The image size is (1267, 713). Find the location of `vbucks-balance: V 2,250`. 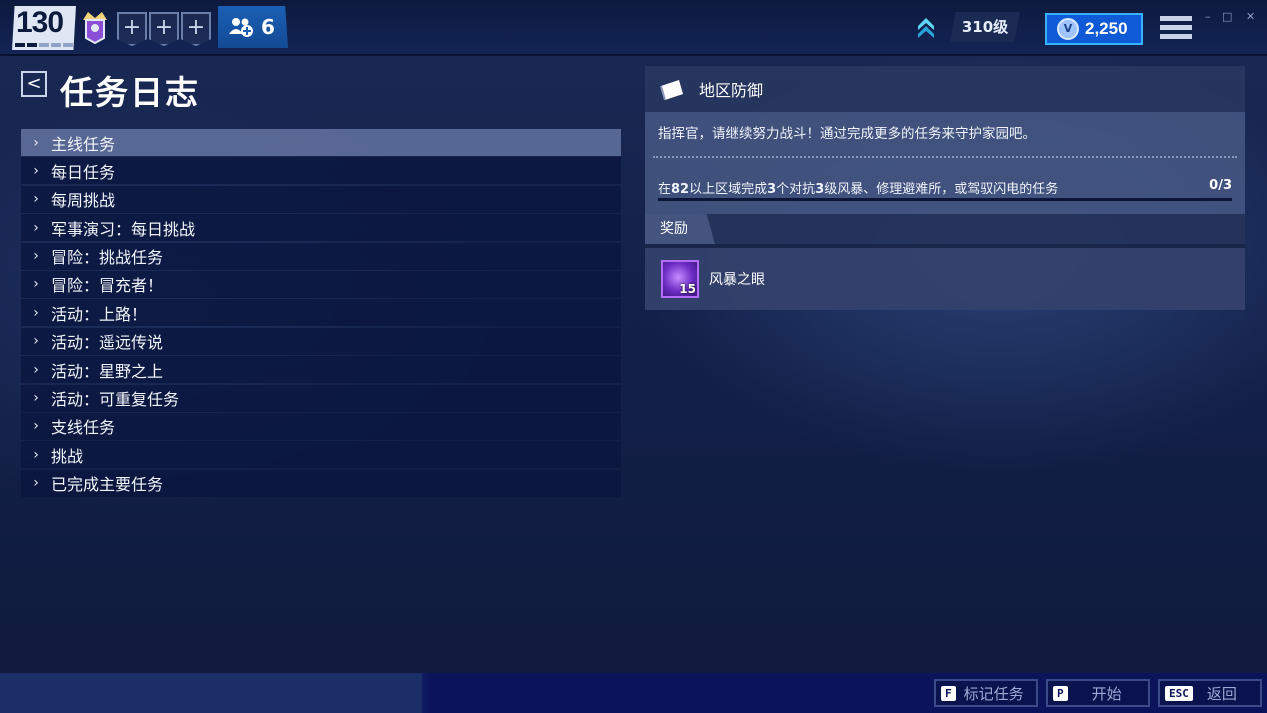

vbucks-balance: V 2,250 is located at coordinates (1094, 29).